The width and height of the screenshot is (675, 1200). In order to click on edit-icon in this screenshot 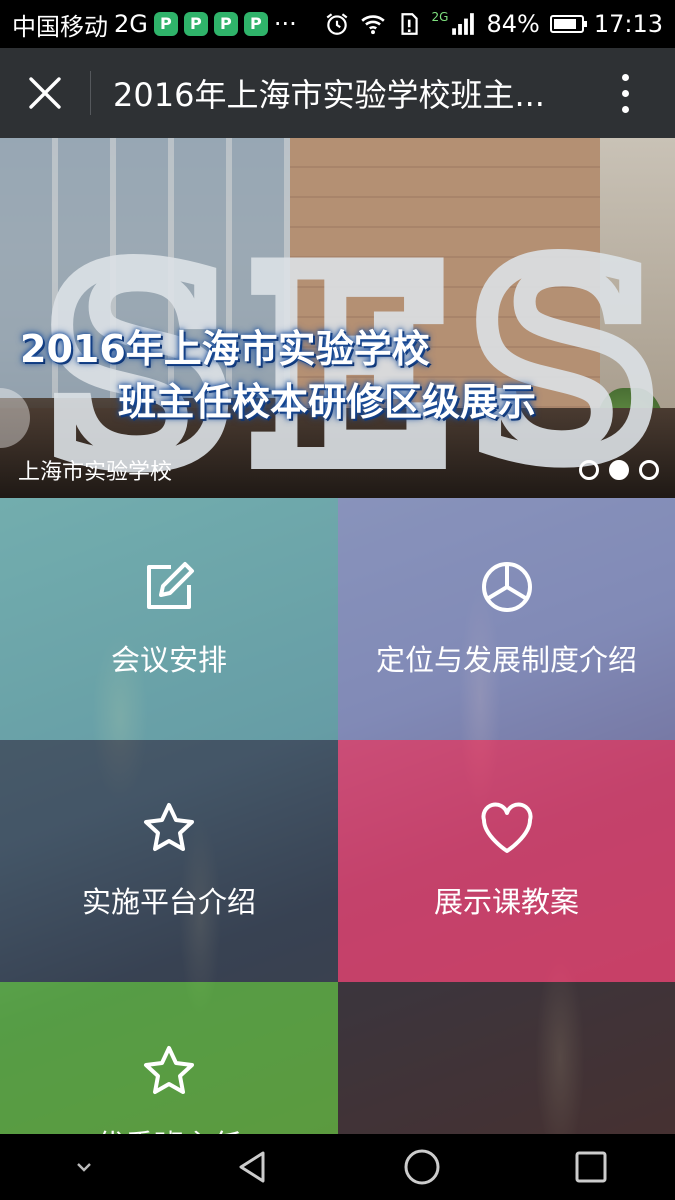, I will do `click(170, 585)`.